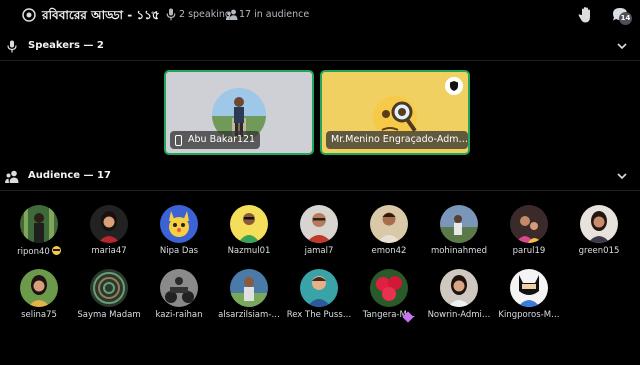 Image resolution: width=640 pixels, height=365 pixels. Describe the element at coordinates (586, 15) in the screenshot. I see `raise-hand-icon` at that location.